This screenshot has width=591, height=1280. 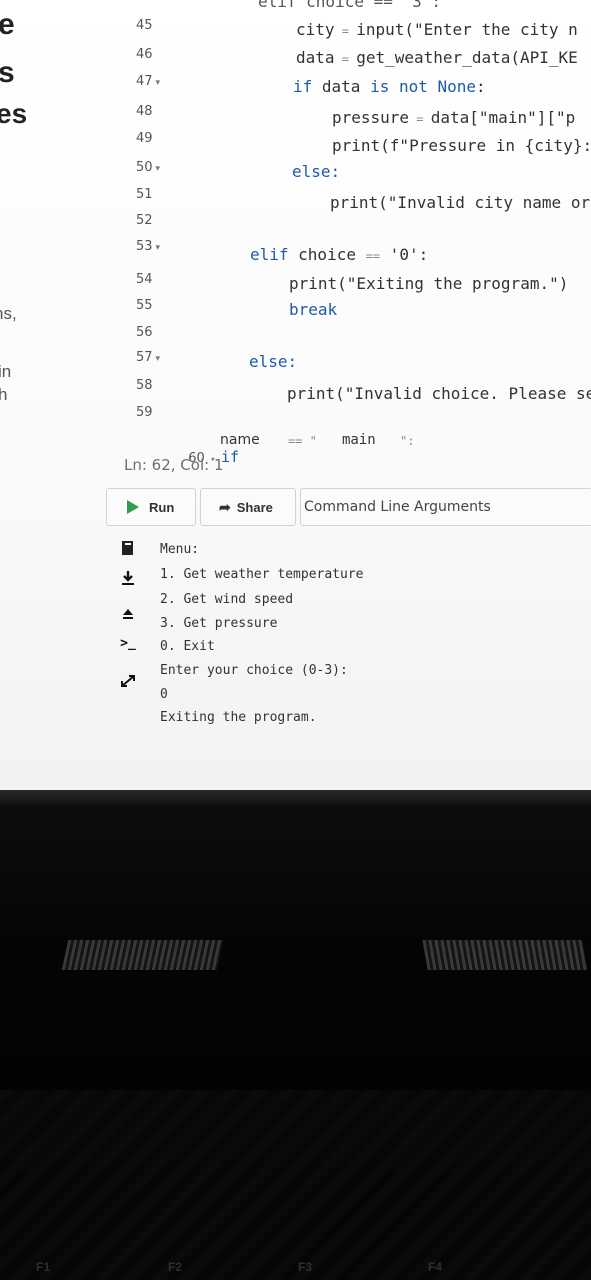 What do you see at coordinates (254, 507) in the screenshot?
I see `share-button-label: Share` at bounding box center [254, 507].